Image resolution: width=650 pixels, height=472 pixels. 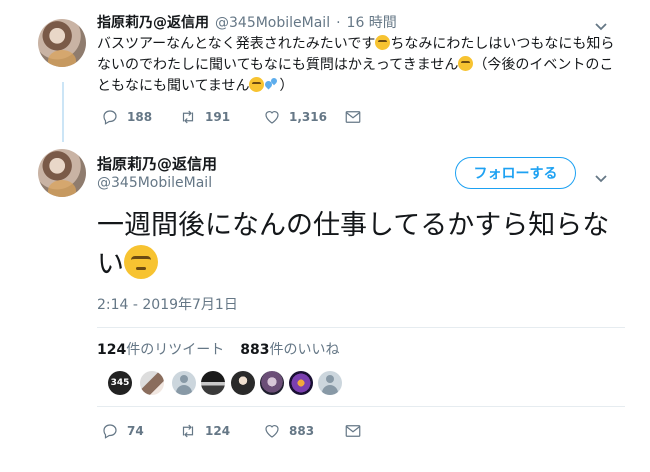 What do you see at coordinates (122, 431) in the screenshot?
I see `reply-button: 74` at bounding box center [122, 431].